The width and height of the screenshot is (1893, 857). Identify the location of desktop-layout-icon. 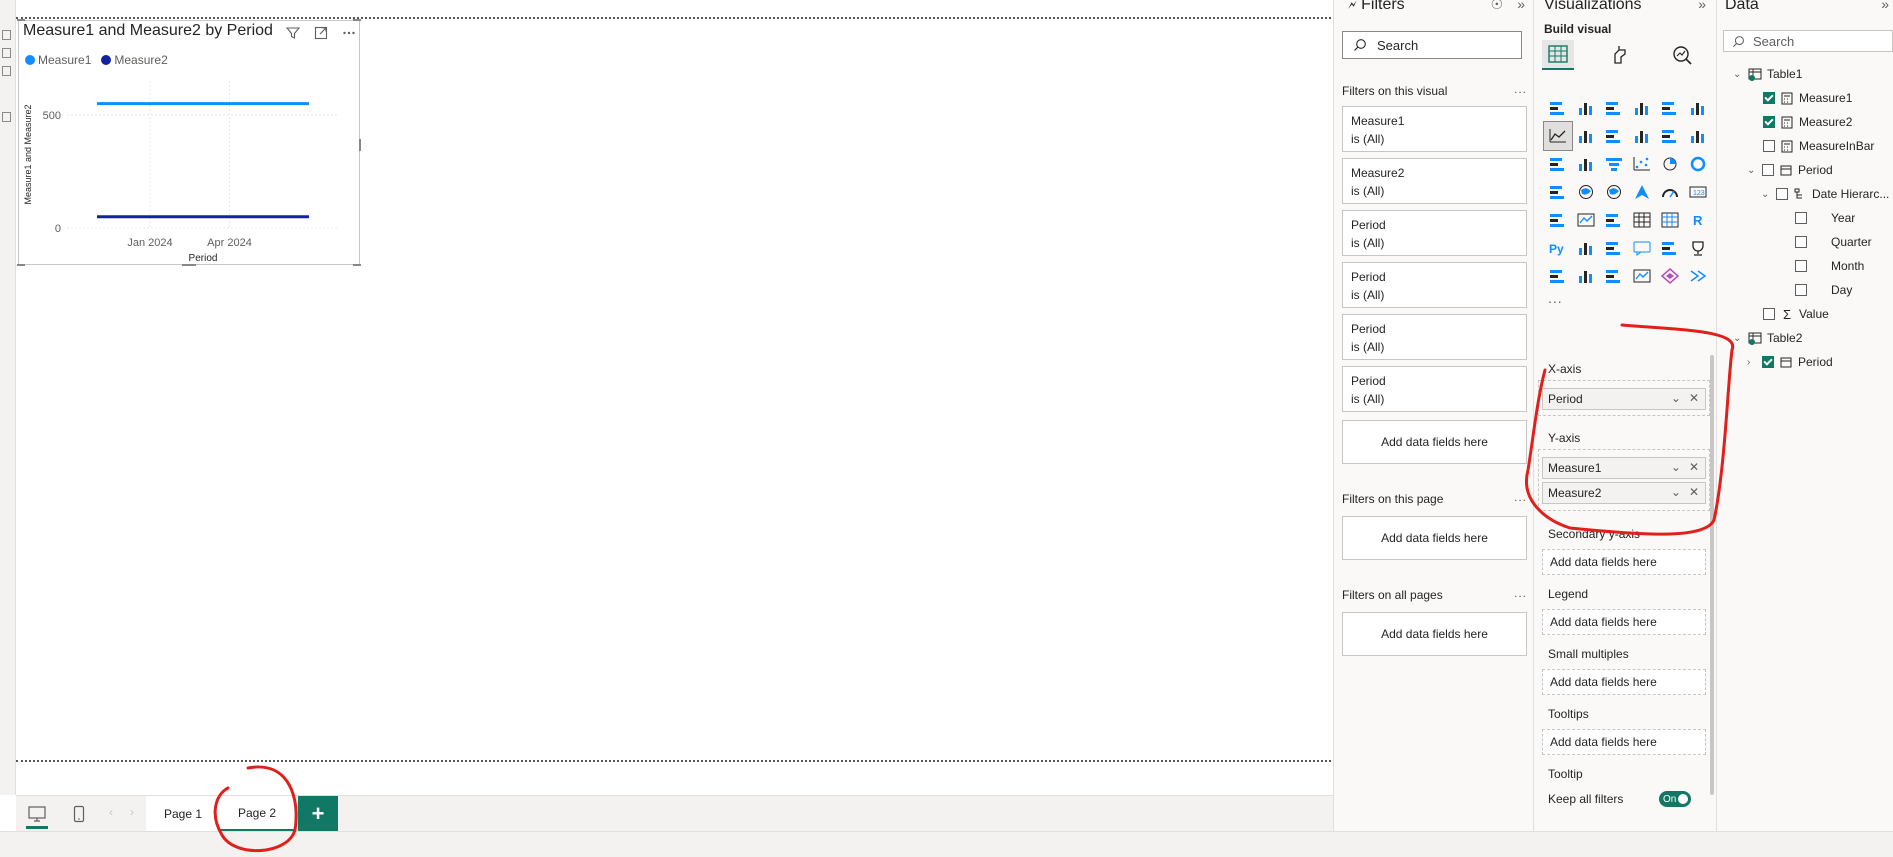
(37, 814).